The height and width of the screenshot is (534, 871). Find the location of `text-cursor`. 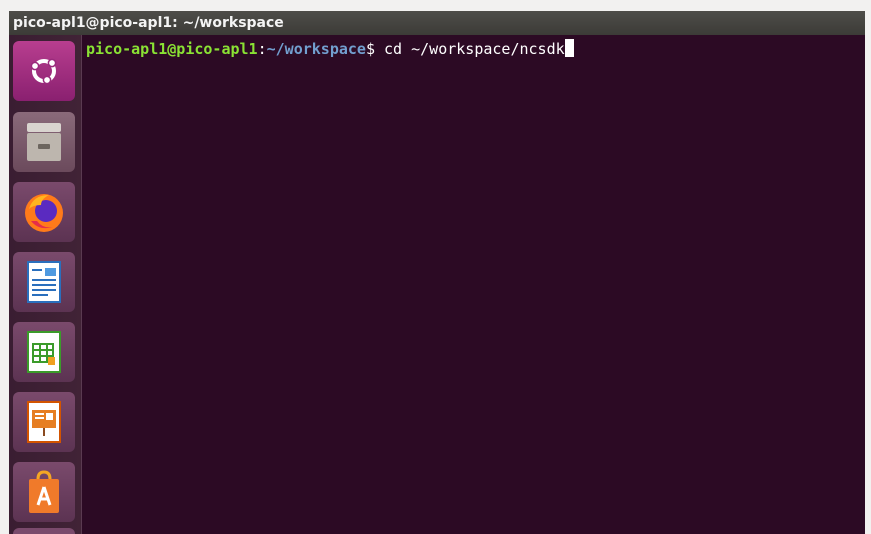

text-cursor is located at coordinates (569, 48).